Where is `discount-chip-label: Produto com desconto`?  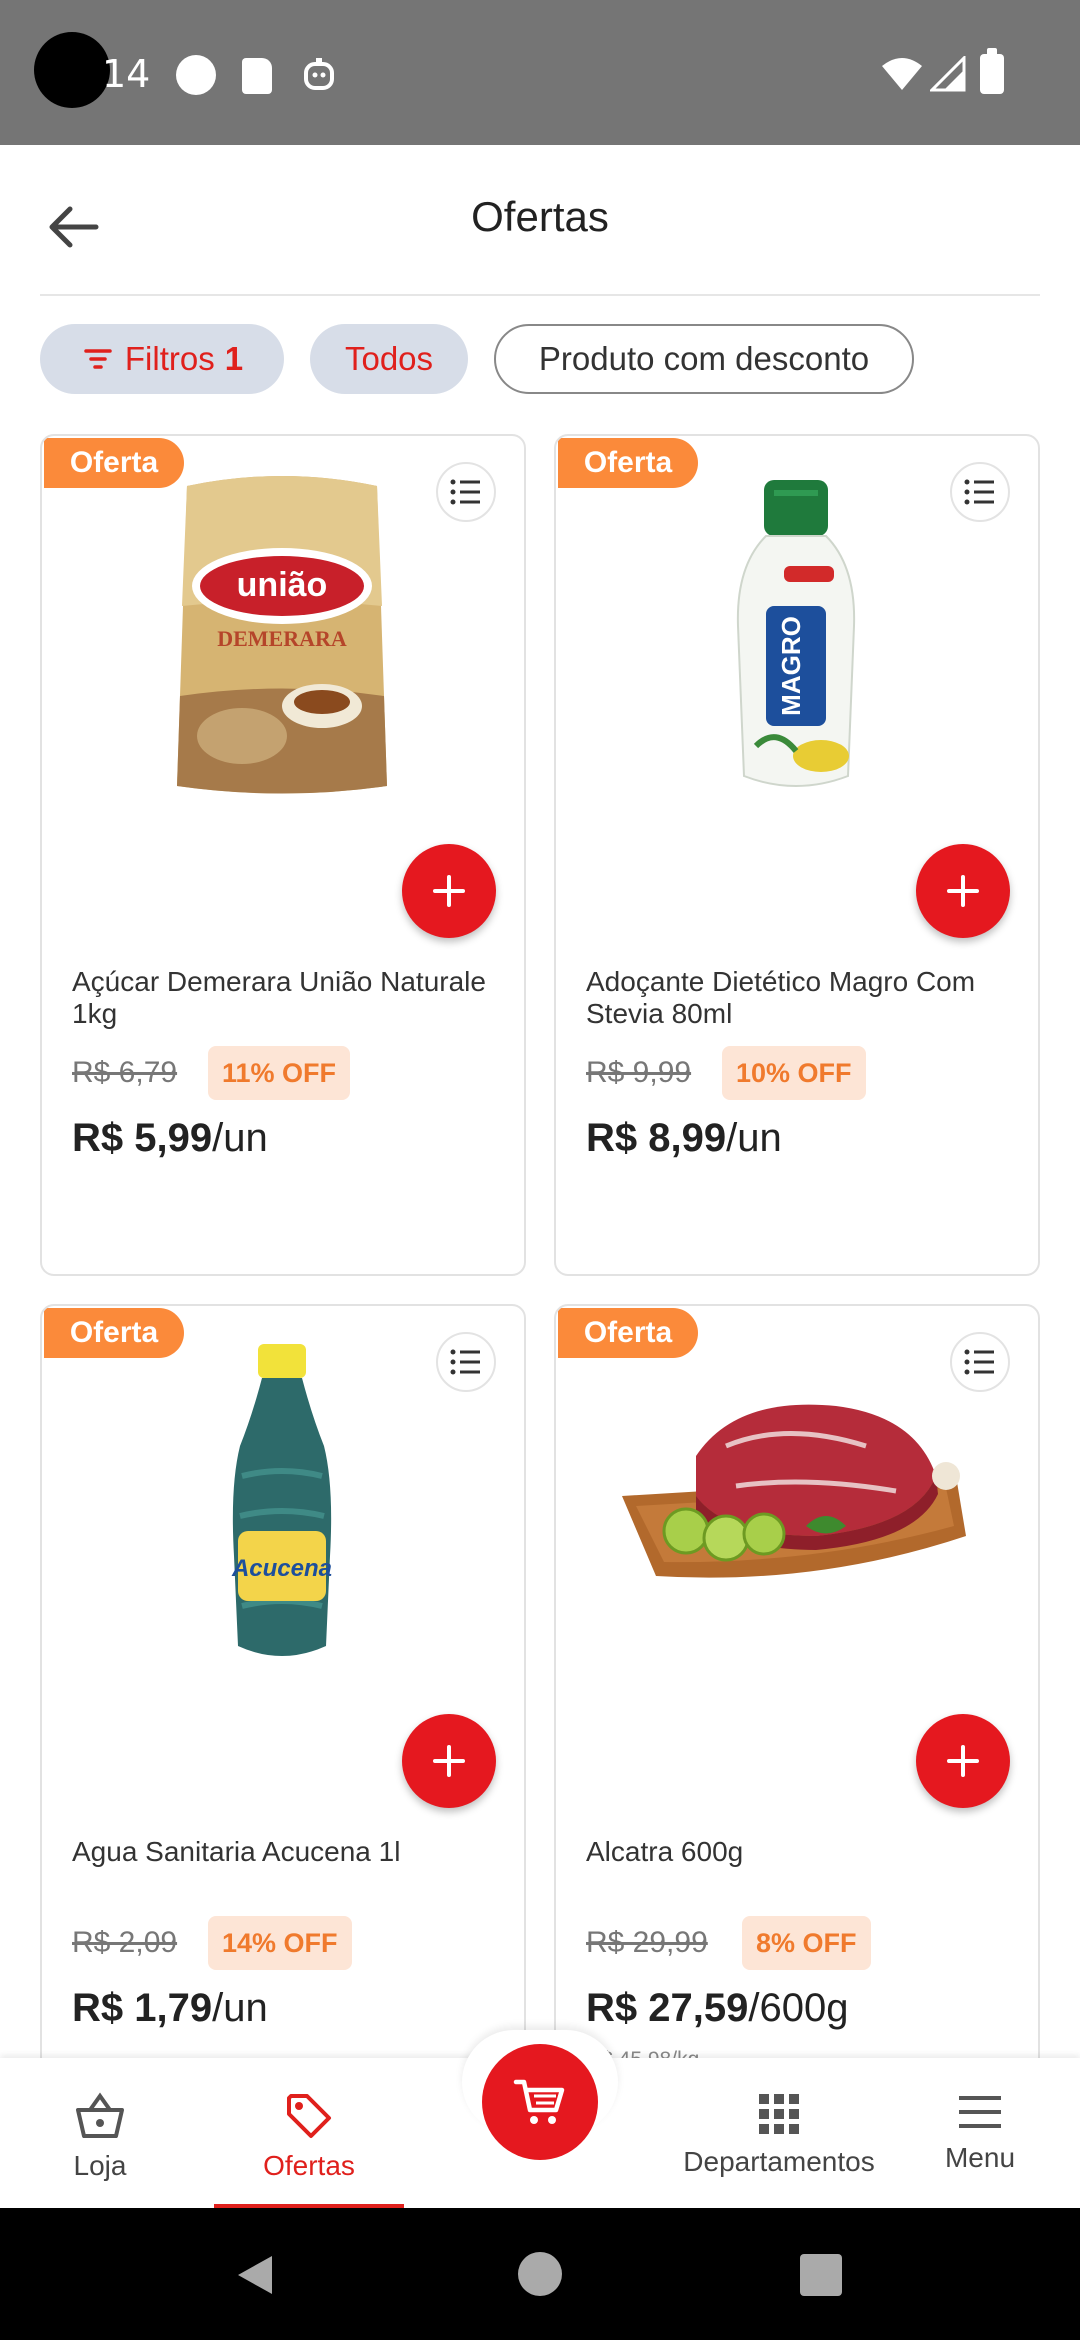 discount-chip-label: Produto com desconto is located at coordinates (704, 358).